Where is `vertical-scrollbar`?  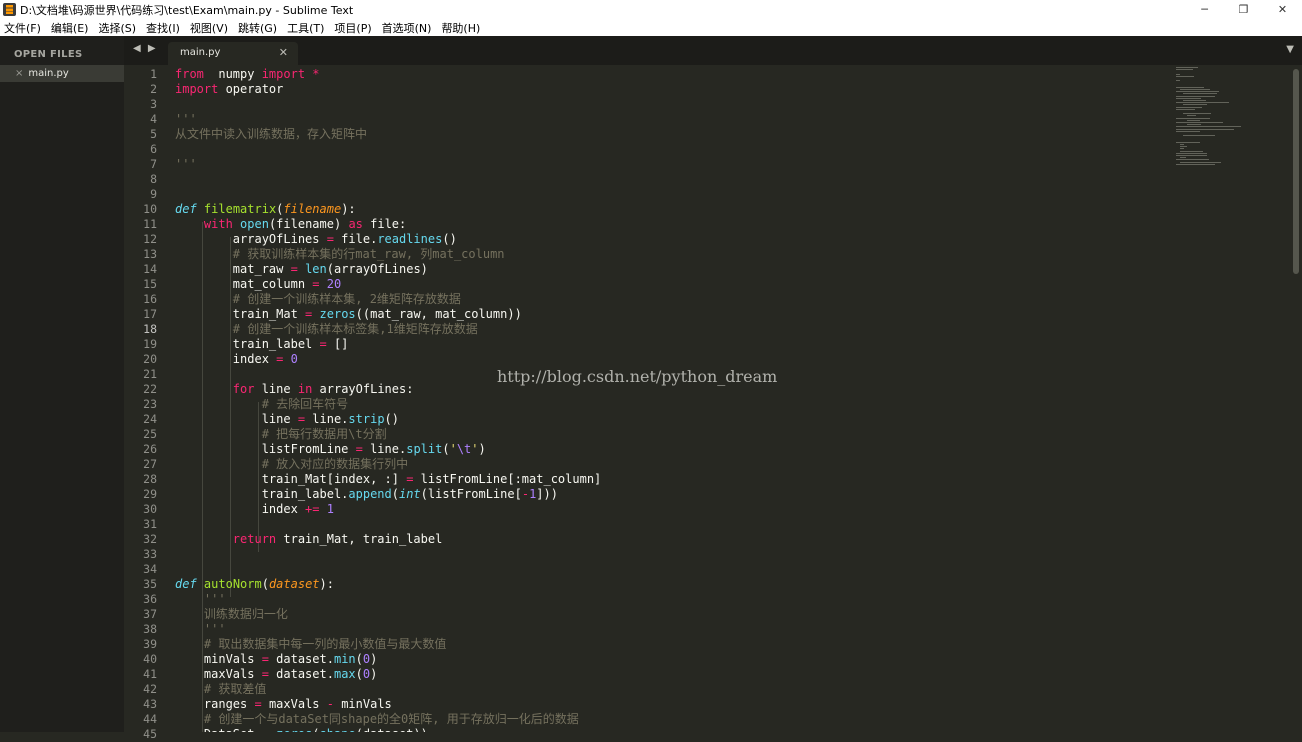
vertical-scrollbar is located at coordinates (1296, 398).